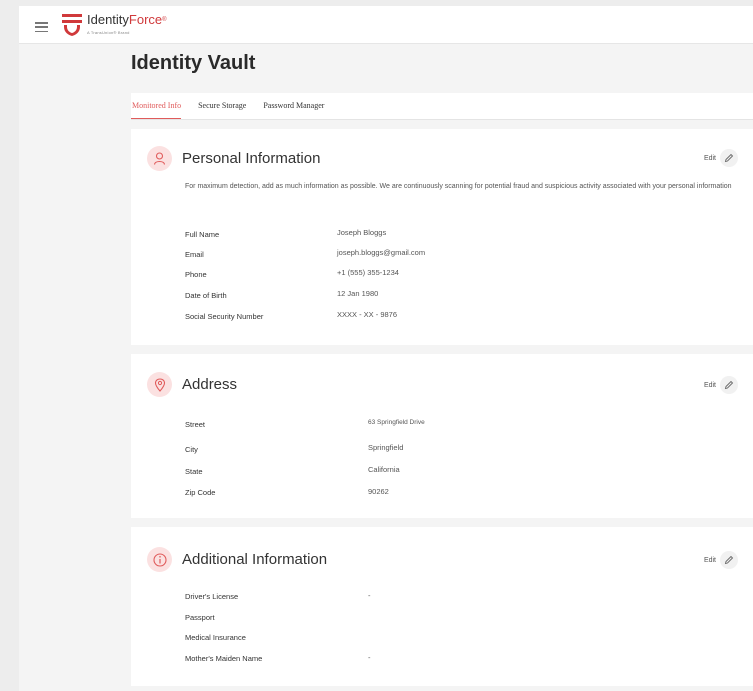 Image resolution: width=753 pixels, height=691 pixels. What do you see at coordinates (396, 422) in the screenshot?
I see `field-value: 63 Springfield Drive` at bounding box center [396, 422].